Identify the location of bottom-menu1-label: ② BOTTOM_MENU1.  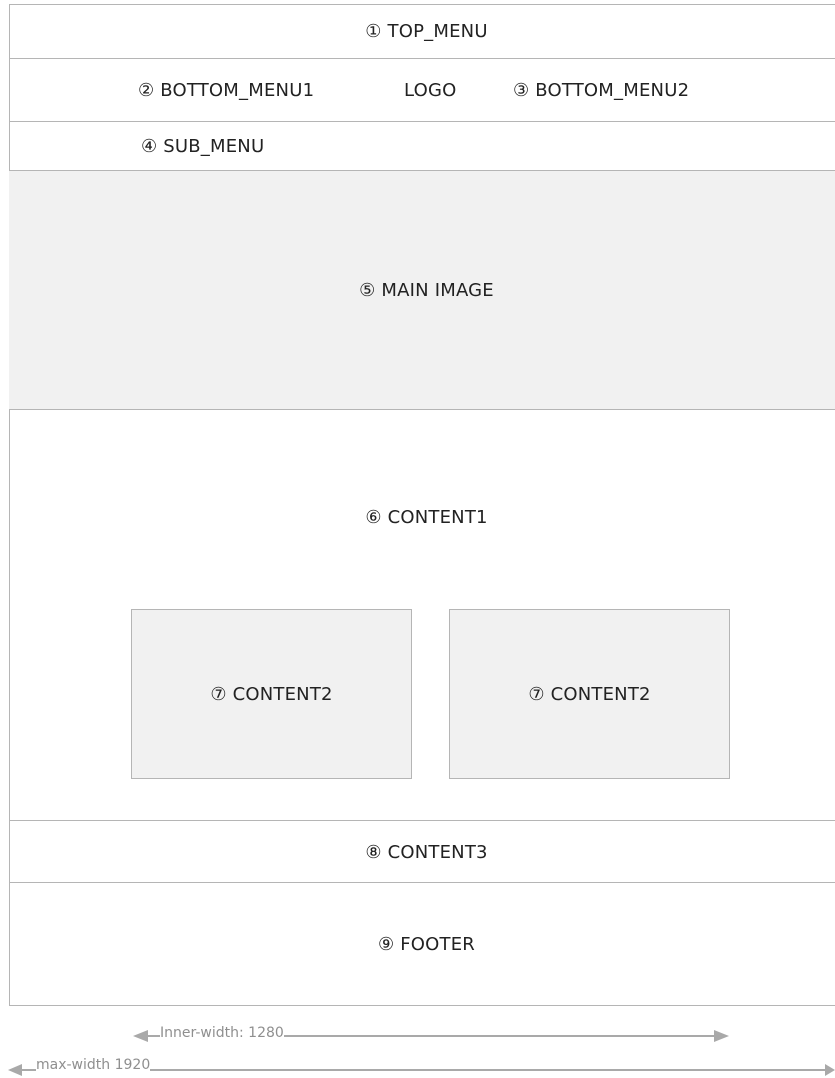
(226, 90).